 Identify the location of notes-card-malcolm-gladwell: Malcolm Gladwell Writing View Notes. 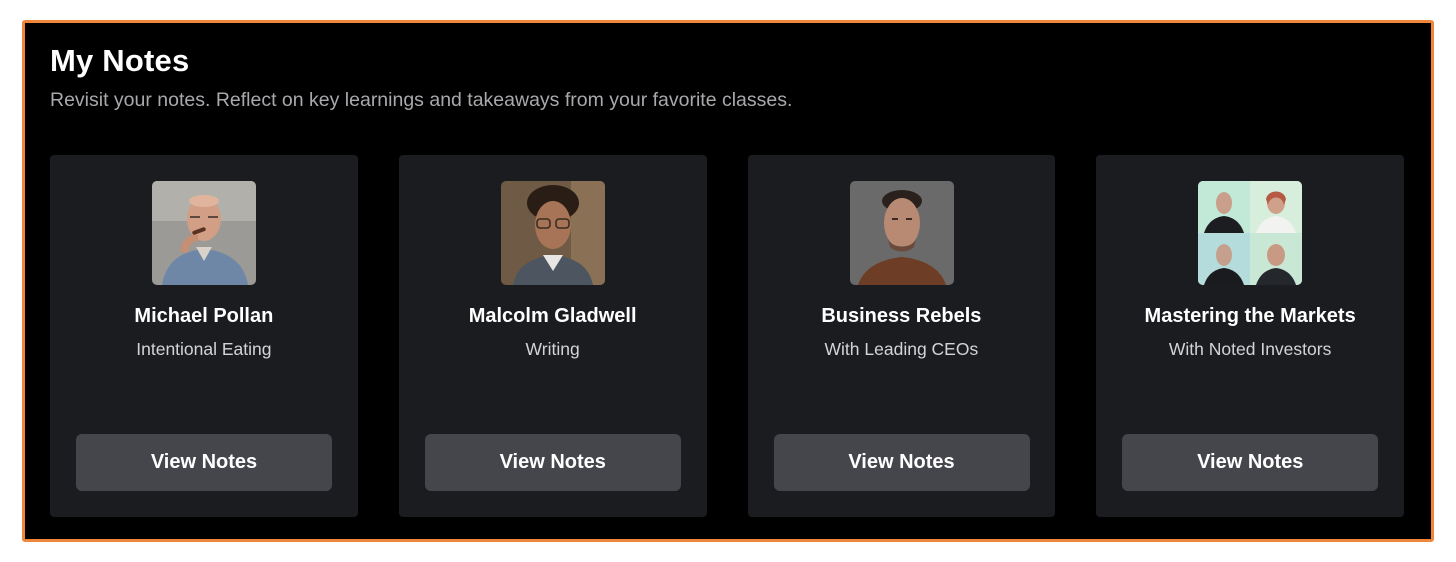
(552, 336).